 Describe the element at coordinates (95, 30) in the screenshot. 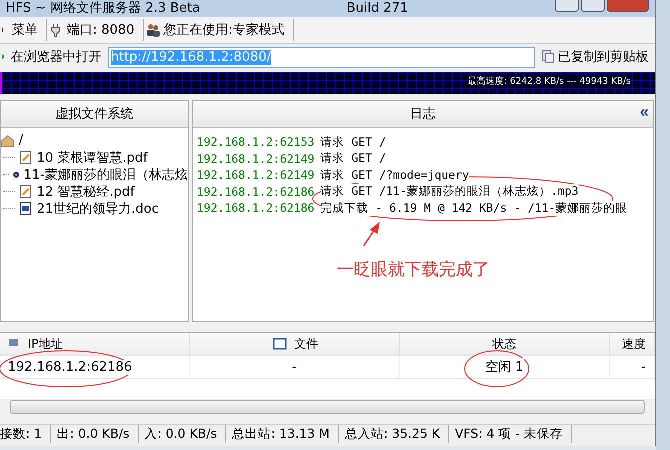

I see `port-button: 端口: 8080` at that location.